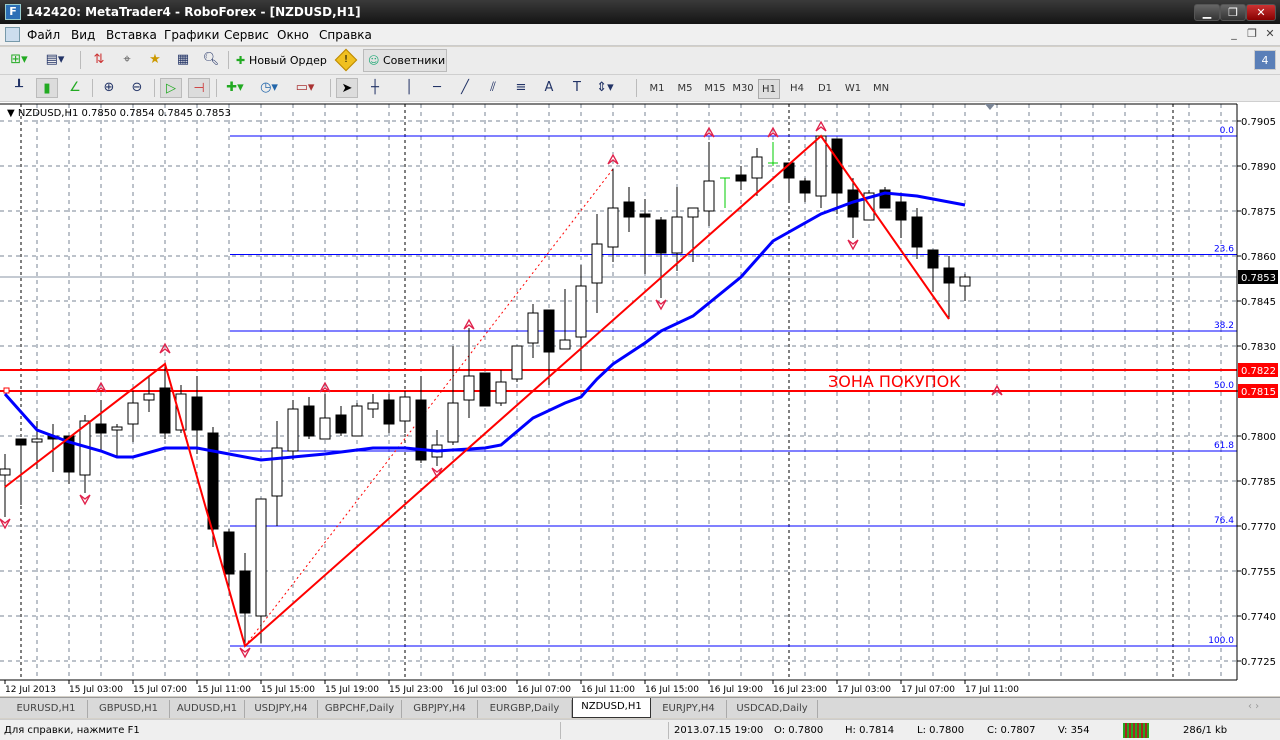 The height and width of the screenshot is (740, 1280). What do you see at coordinates (235, 88) in the screenshot?
I see `indicators-icon: ✚▾` at bounding box center [235, 88].